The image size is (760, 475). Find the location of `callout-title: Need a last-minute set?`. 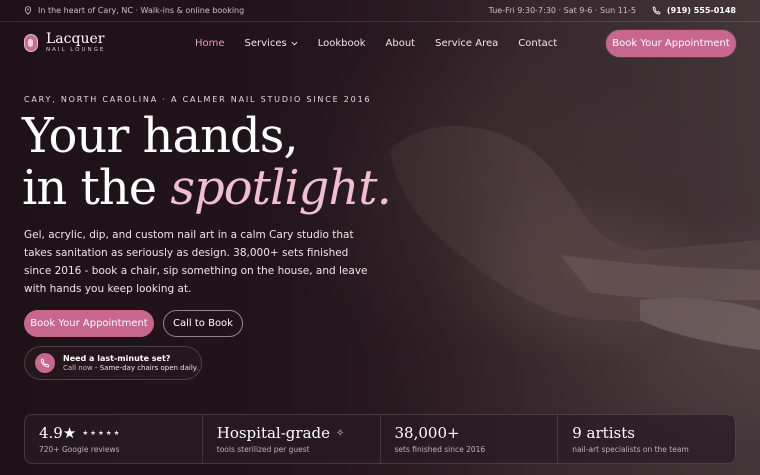

callout-title: Need a last-minute set? is located at coordinates (117, 358).